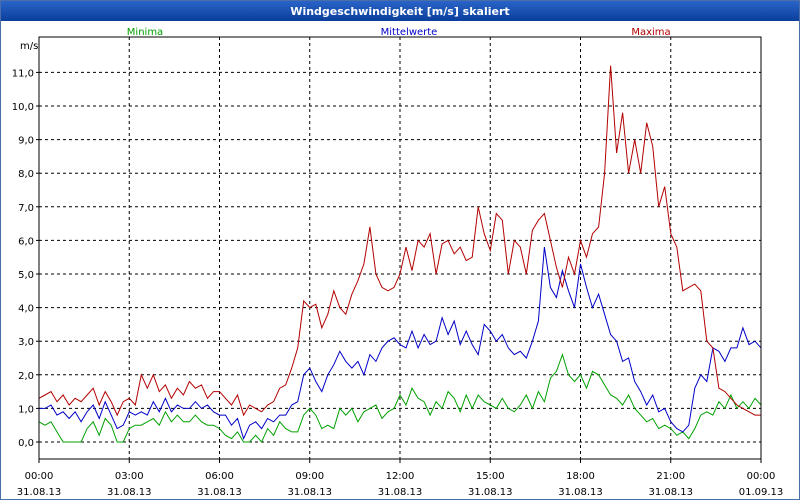 The width and height of the screenshot is (800, 500). Describe the element at coordinates (23, 73) in the screenshot. I see `y-tick-label: 11,0` at that location.